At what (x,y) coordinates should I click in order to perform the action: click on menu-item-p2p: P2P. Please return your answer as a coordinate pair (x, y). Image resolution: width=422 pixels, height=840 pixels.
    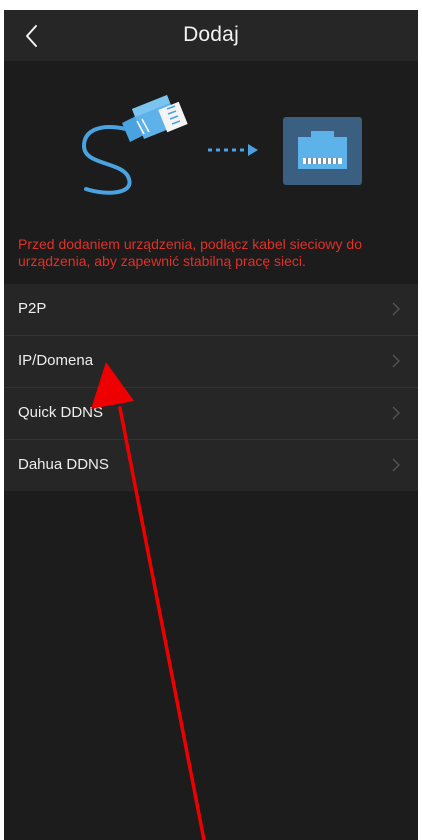
    Looking at the image, I should click on (211, 310).